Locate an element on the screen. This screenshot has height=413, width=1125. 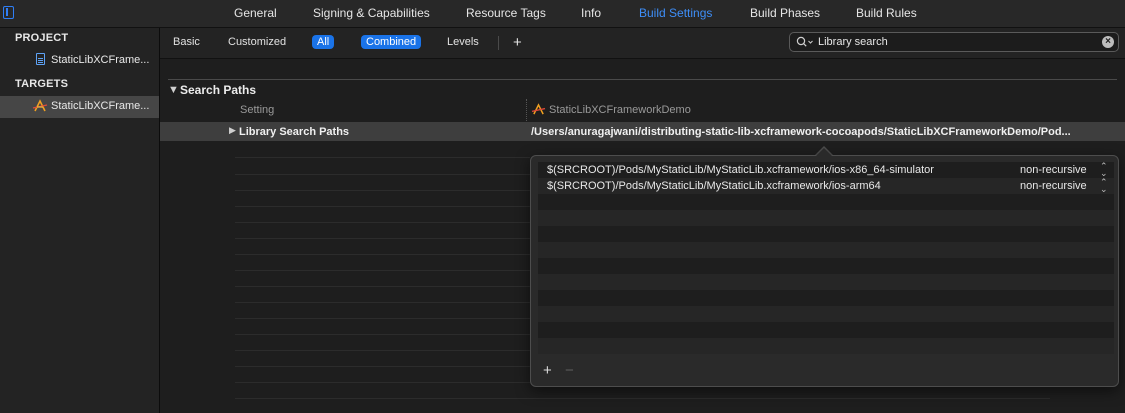
expand-row-icon: ▶ is located at coordinates (232, 130).